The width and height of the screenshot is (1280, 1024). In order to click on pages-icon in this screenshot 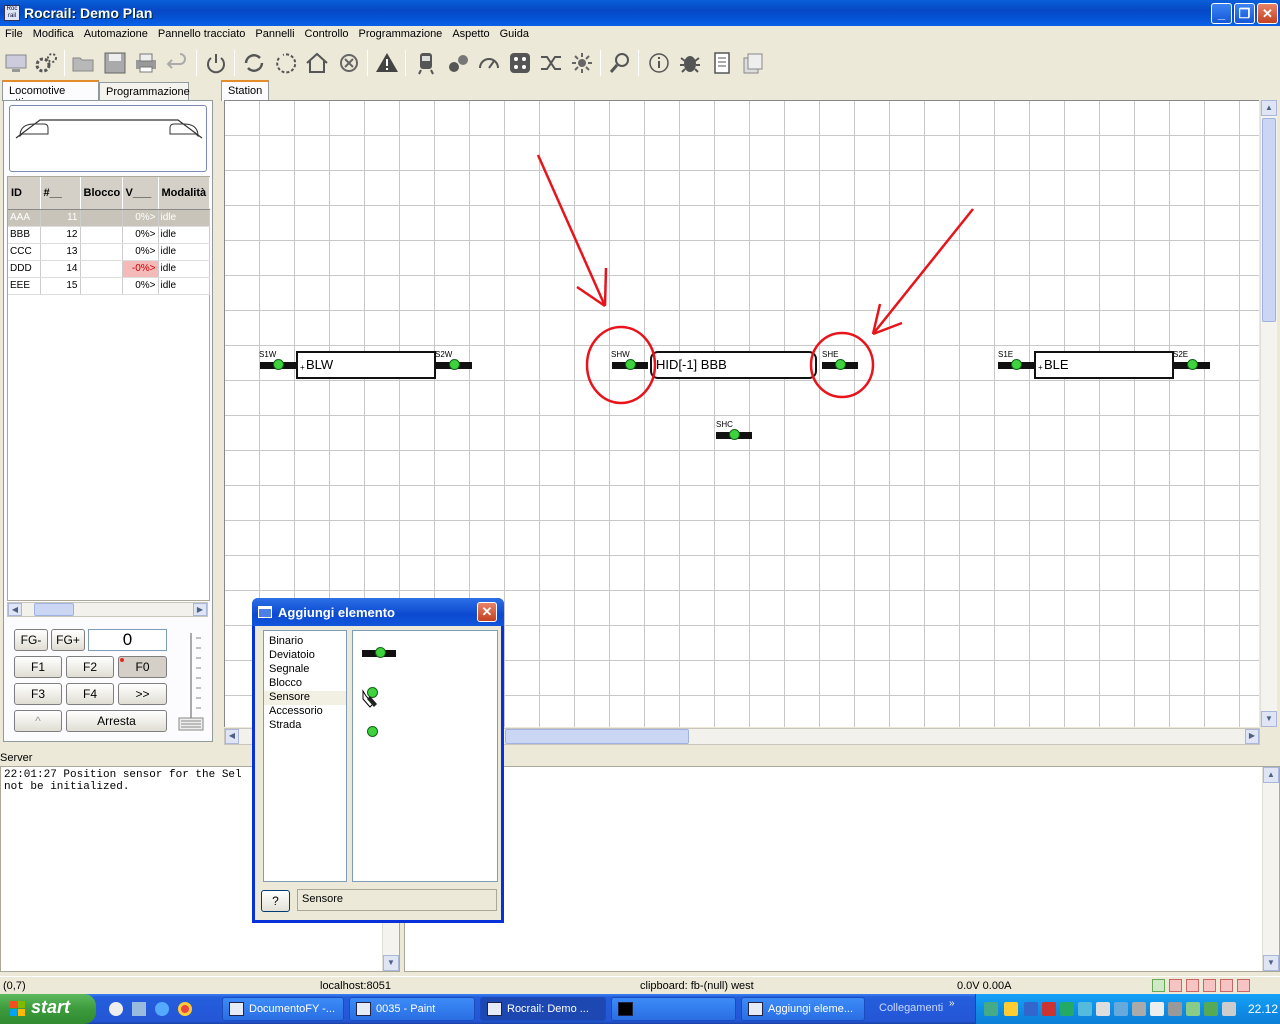, I will do `click(753, 63)`.